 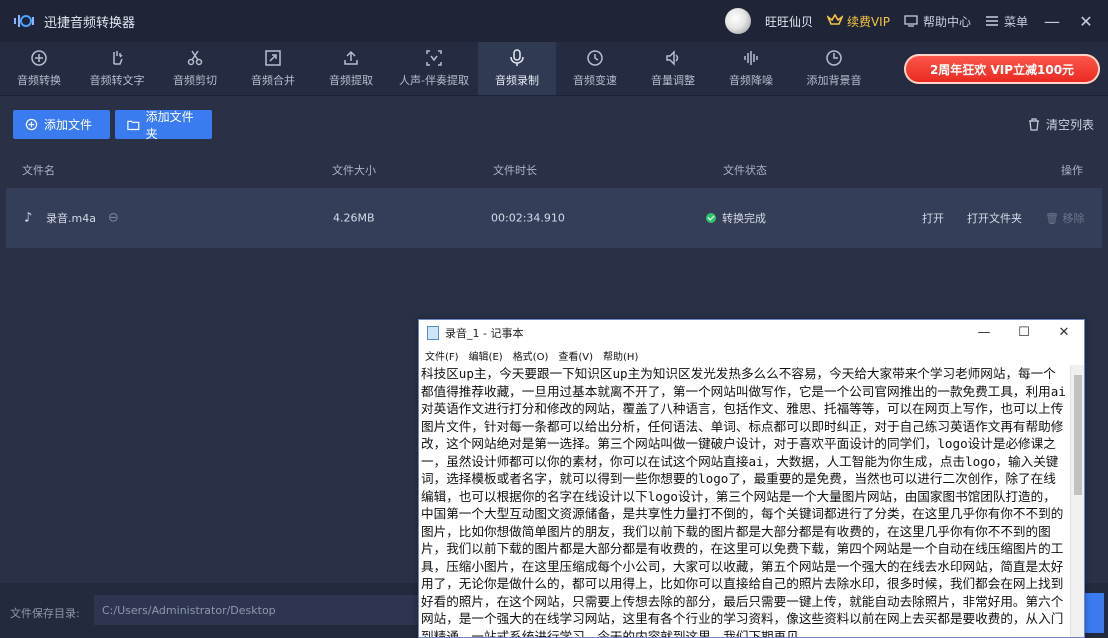 What do you see at coordinates (595, 68) in the screenshot?
I see `tool-audio-speed: 音频变速` at bounding box center [595, 68].